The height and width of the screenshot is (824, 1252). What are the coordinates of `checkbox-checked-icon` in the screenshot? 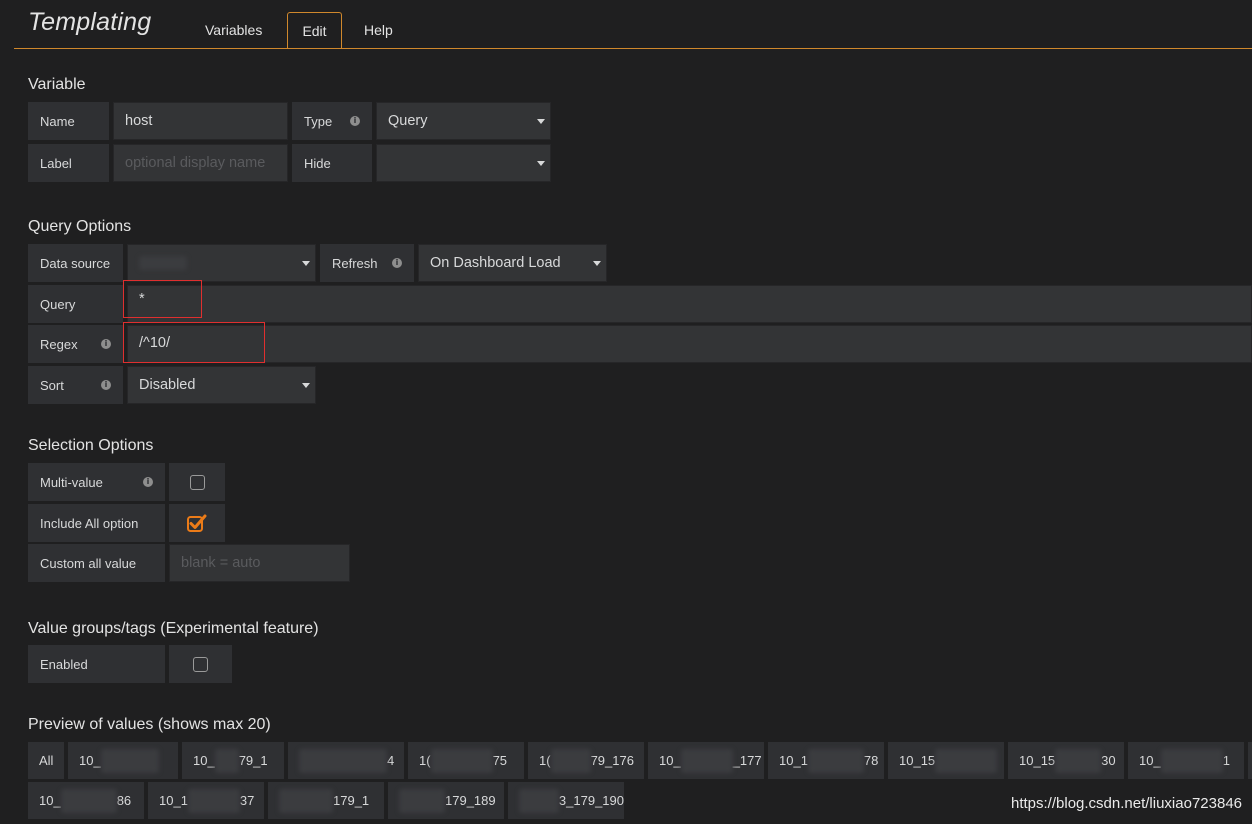 It's located at (197, 523).